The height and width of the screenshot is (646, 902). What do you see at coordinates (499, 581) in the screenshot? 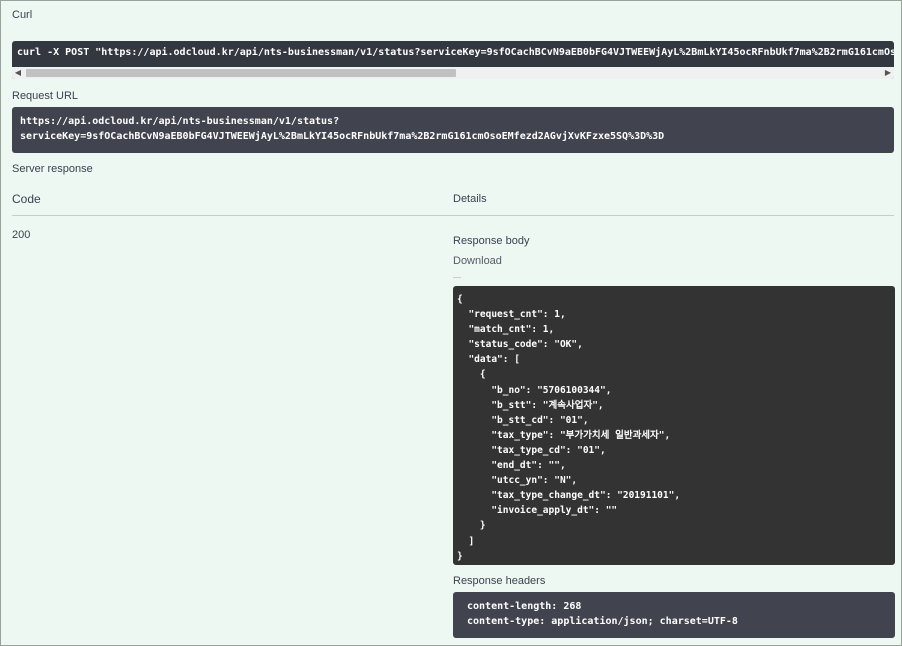
I see `response-headers-label: Response headers` at bounding box center [499, 581].